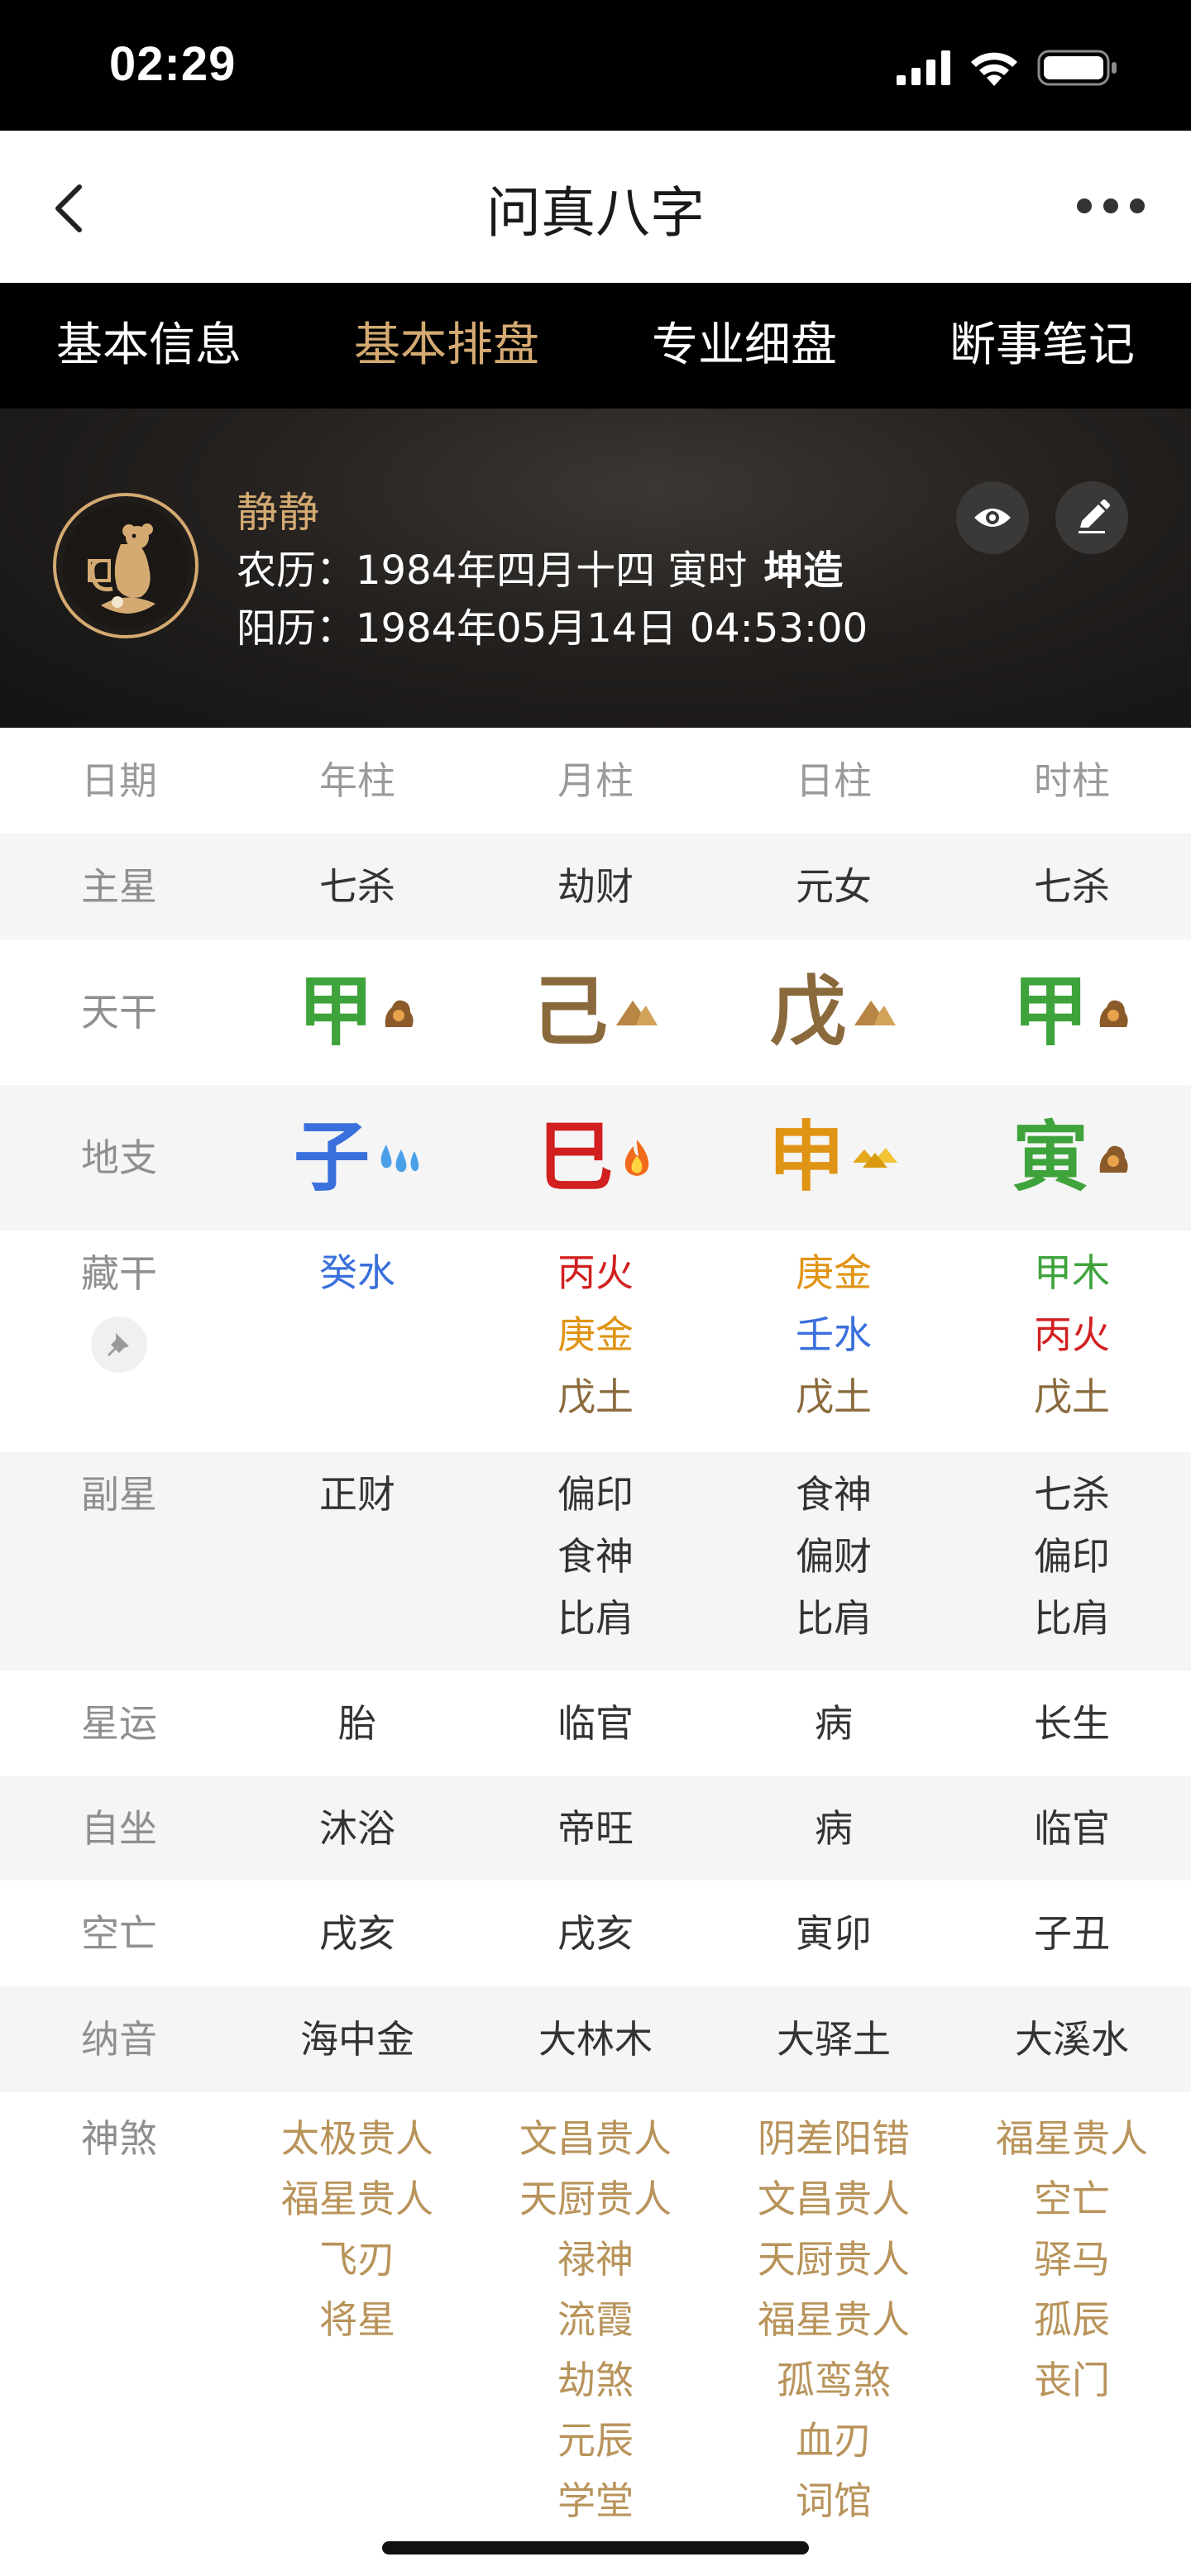 Image resolution: width=1191 pixels, height=2576 pixels. Describe the element at coordinates (924, 67) in the screenshot. I see `cellular-signal-icon` at that location.